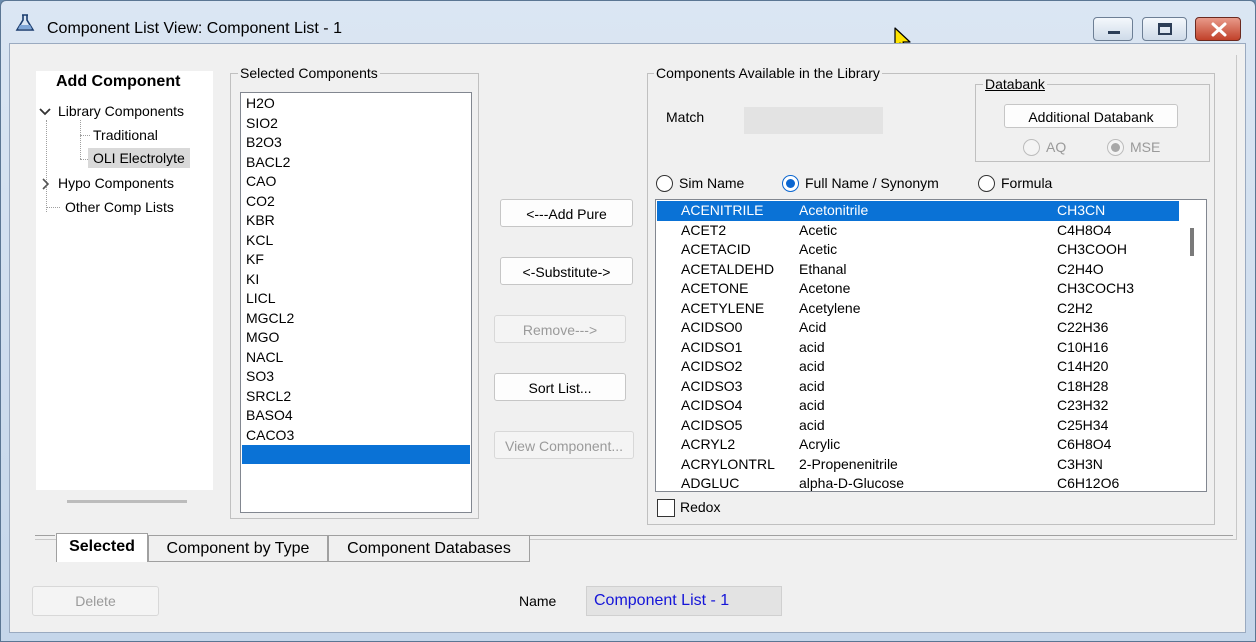  I want to click on library-cell-sim: ACIDSO5, so click(712, 424).